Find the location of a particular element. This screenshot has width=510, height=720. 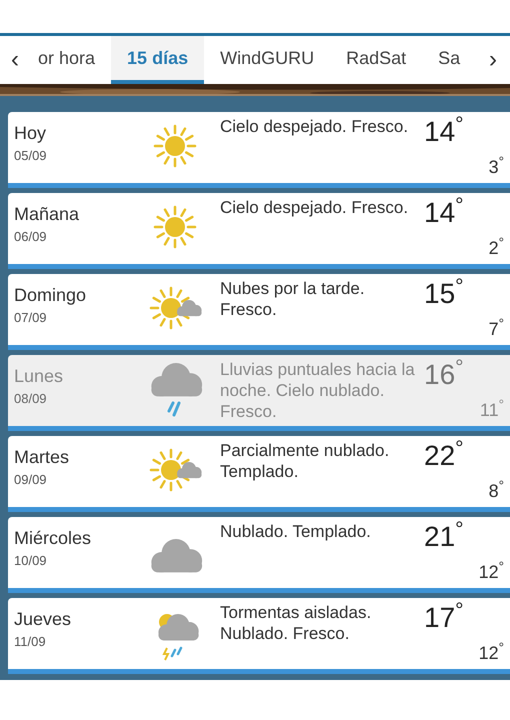

tab: WindGURU is located at coordinates (267, 60).